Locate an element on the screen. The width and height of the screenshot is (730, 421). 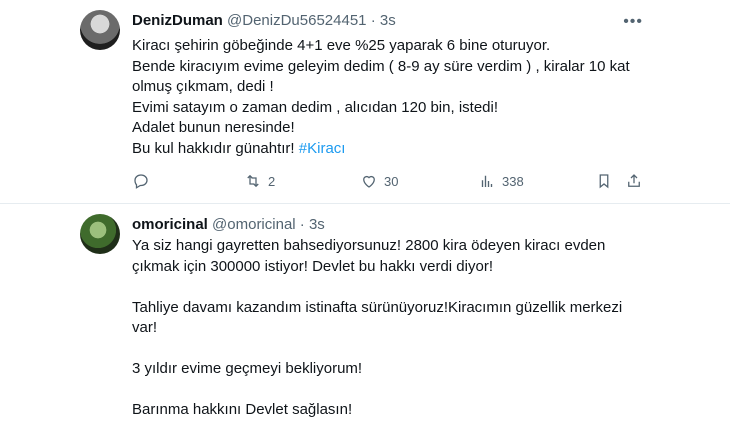
reply-button is located at coordinates (141, 181).